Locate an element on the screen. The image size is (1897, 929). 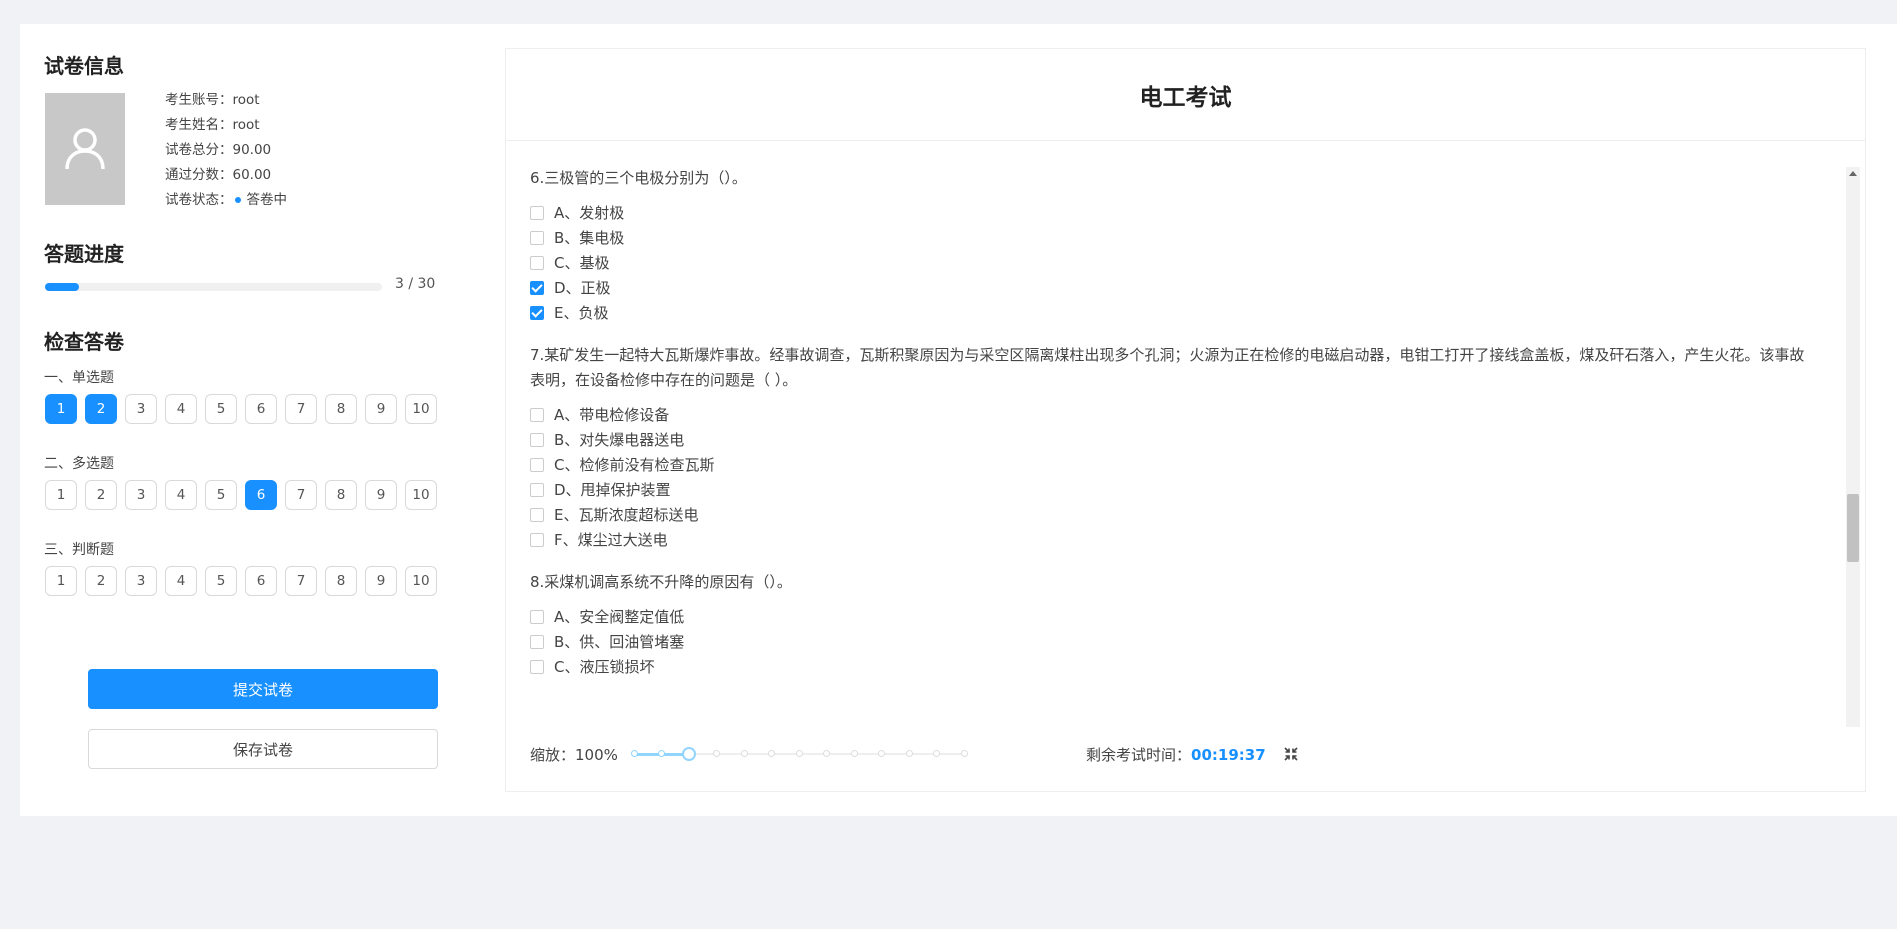
option-item: F、煤尘过大送电 is located at coordinates (1170, 539).